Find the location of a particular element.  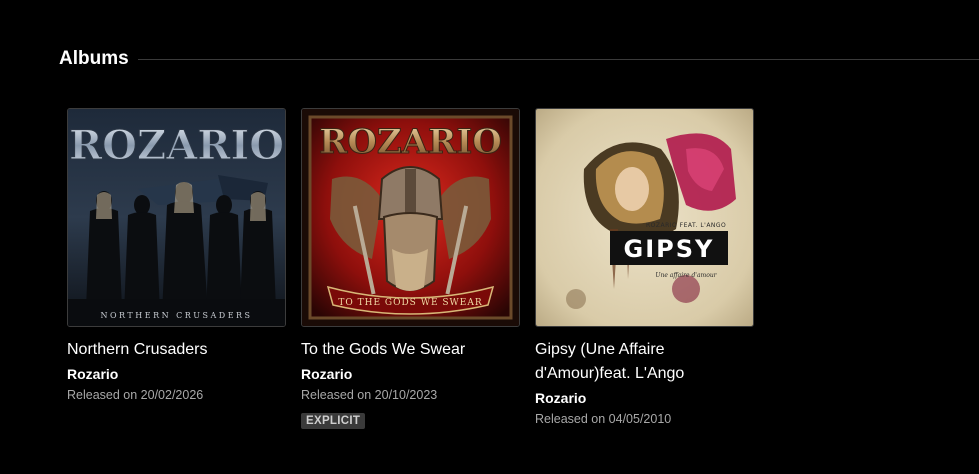

album-release-date: Released on 04/05/2010 is located at coordinates (603, 419).